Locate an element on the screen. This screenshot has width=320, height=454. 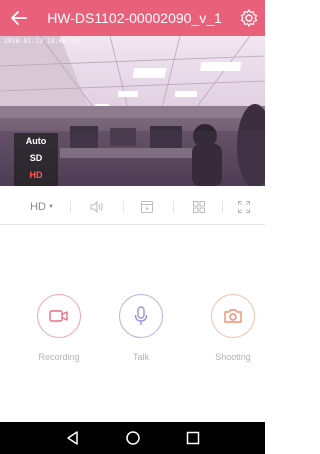
quality-option-auto: Auto is located at coordinates (36, 141).